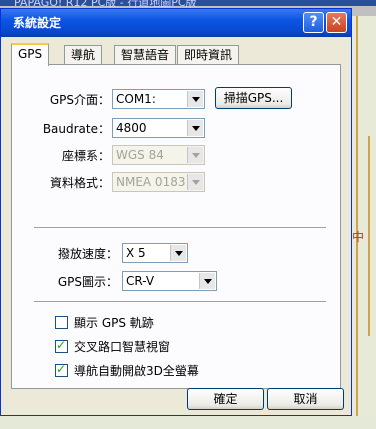 The width and height of the screenshot is (376, 429). I want to click on dialog-title: 系統設定, so click(37, 23).